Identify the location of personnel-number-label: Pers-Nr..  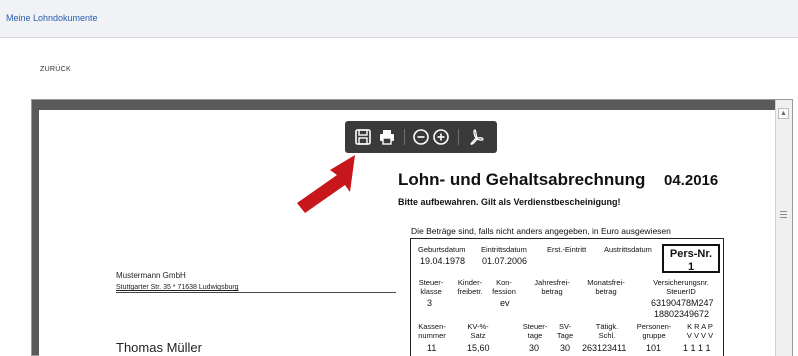
(691, 254).